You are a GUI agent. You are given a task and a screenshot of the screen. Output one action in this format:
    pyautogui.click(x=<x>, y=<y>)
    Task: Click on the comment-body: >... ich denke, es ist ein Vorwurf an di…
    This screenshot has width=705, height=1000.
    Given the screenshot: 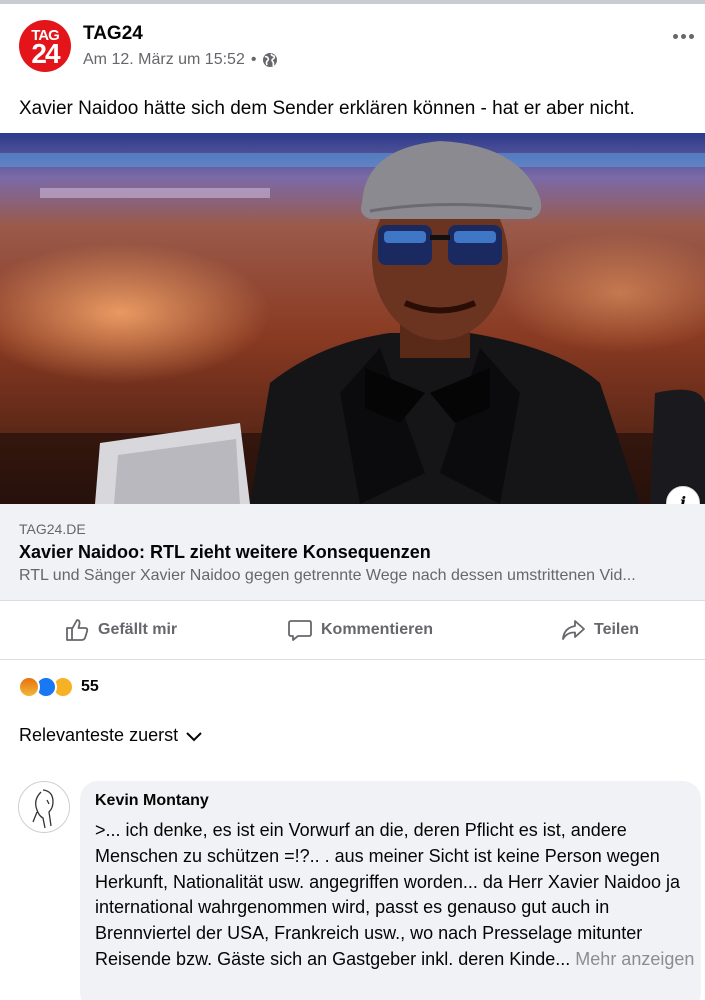 What is the action you would take?
    pyautogui.click(x=387, y=894)
    